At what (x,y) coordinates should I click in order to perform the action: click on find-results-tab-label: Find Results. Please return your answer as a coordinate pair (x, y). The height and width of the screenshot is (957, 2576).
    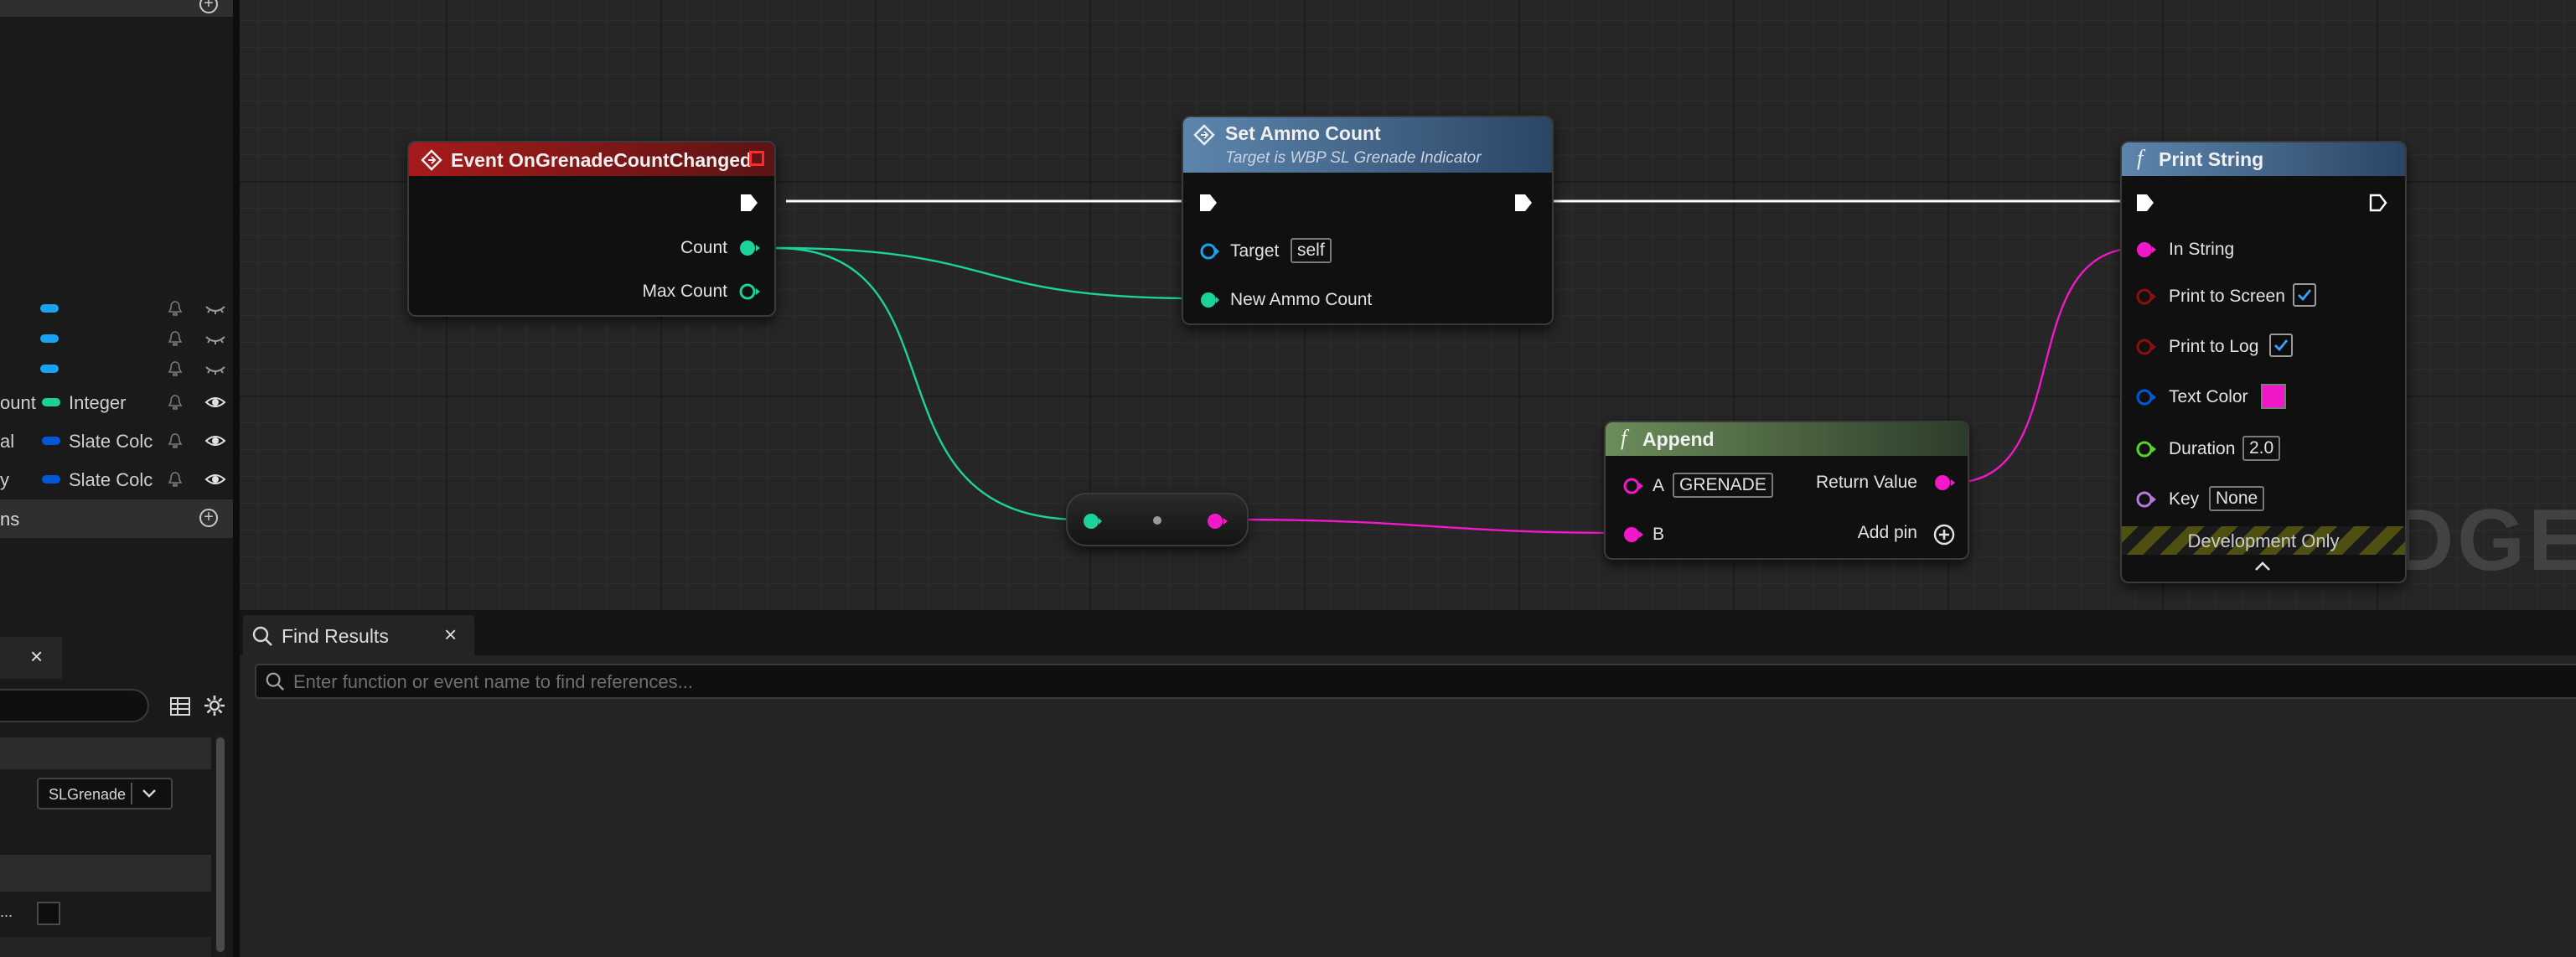
    Looking at the image, I should click on (335, 636).